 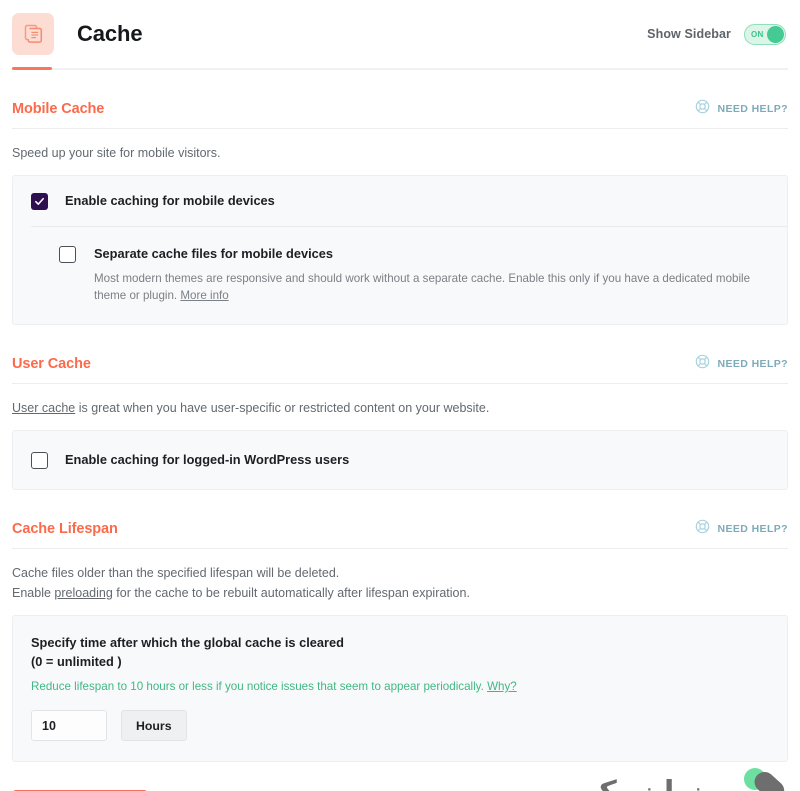 I want to click on toggle-knob, so click(x=775, y=34).